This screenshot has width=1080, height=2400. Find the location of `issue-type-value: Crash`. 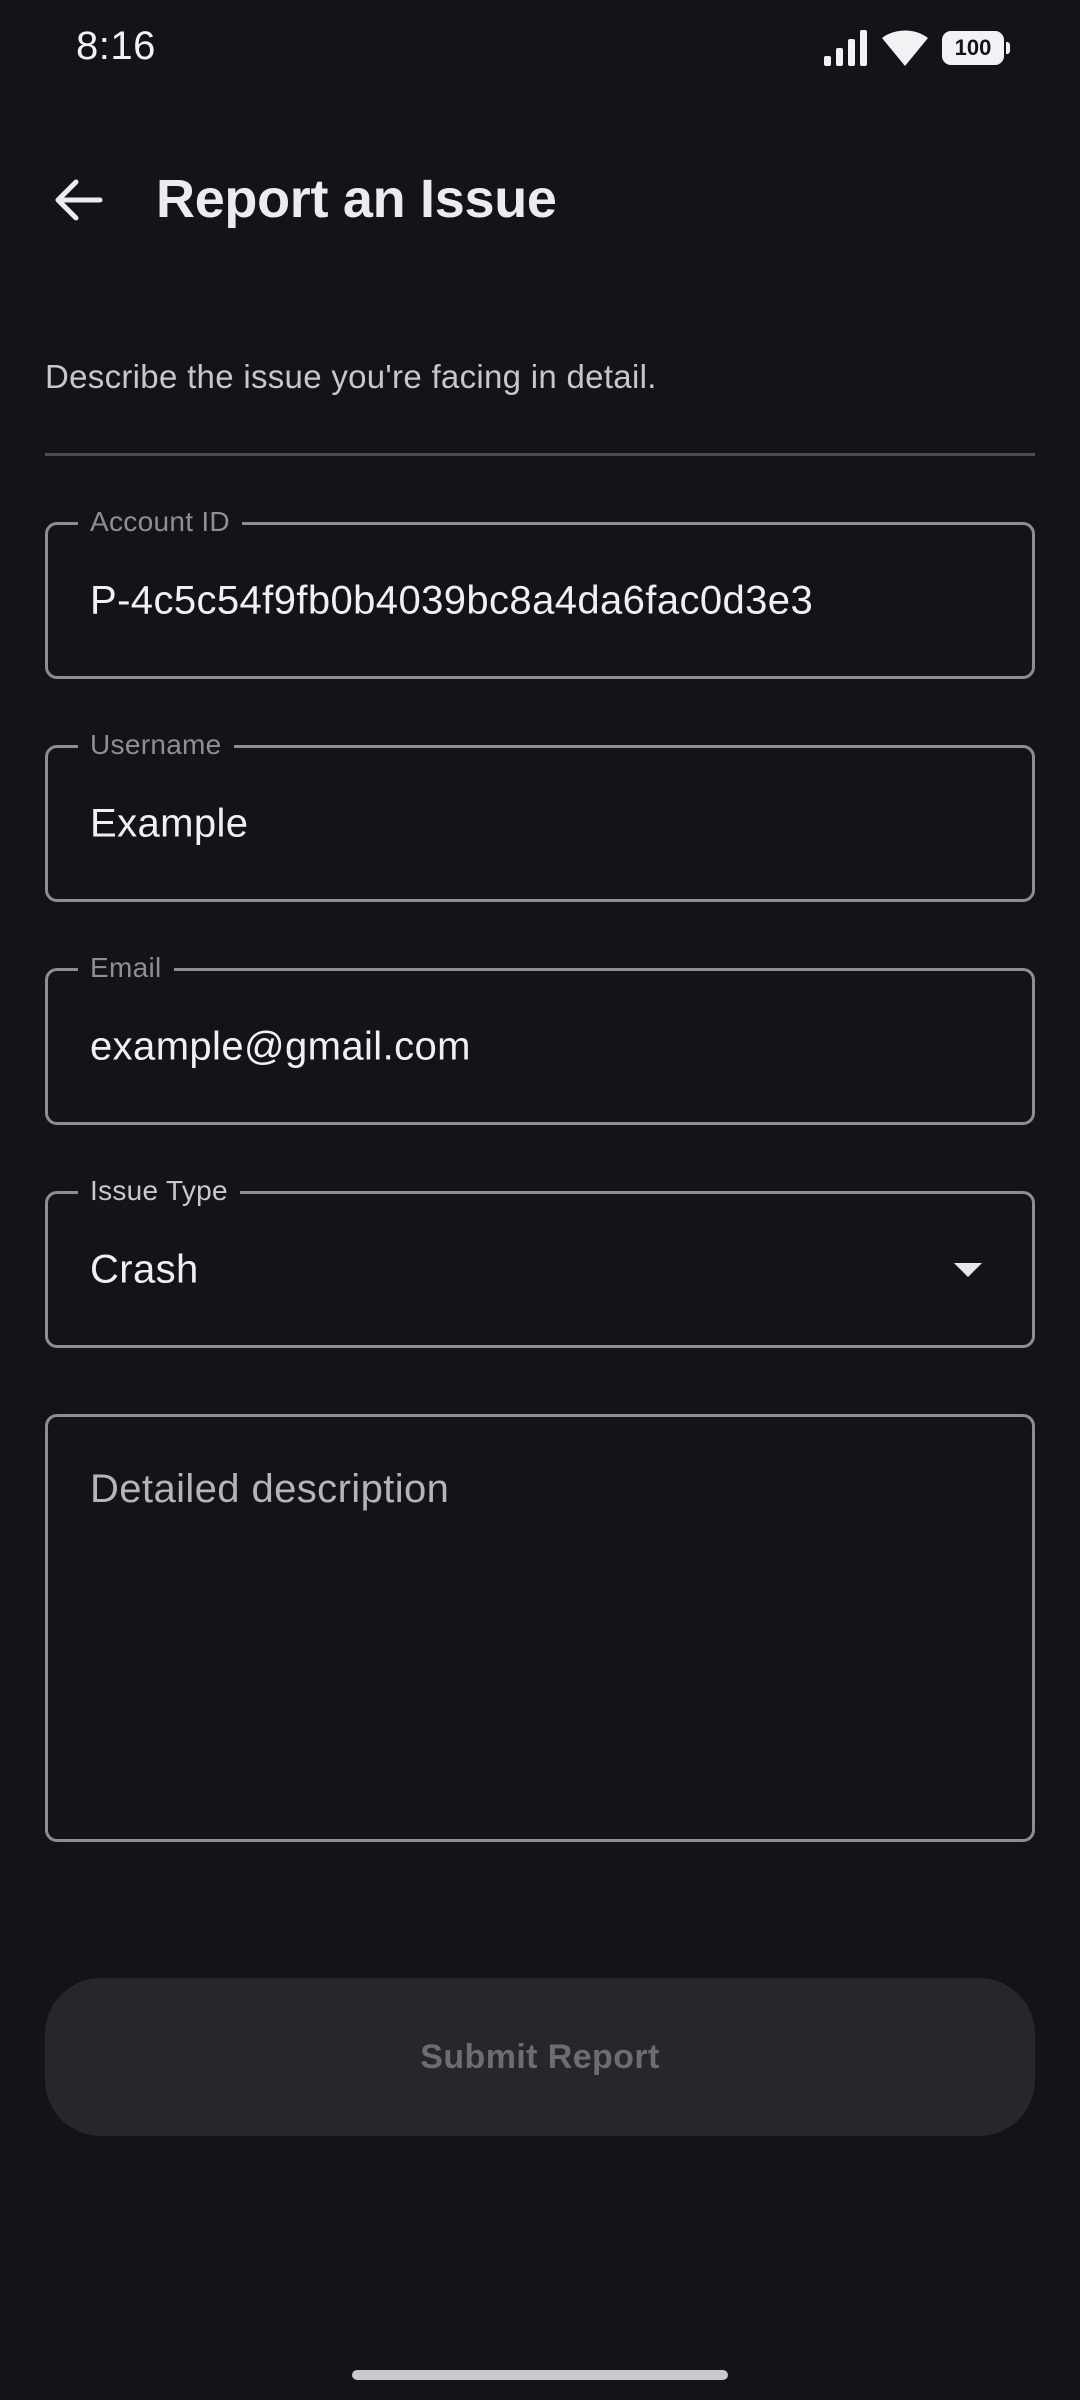

issue-type-value: Crash is located at coordinates (144, 1269).